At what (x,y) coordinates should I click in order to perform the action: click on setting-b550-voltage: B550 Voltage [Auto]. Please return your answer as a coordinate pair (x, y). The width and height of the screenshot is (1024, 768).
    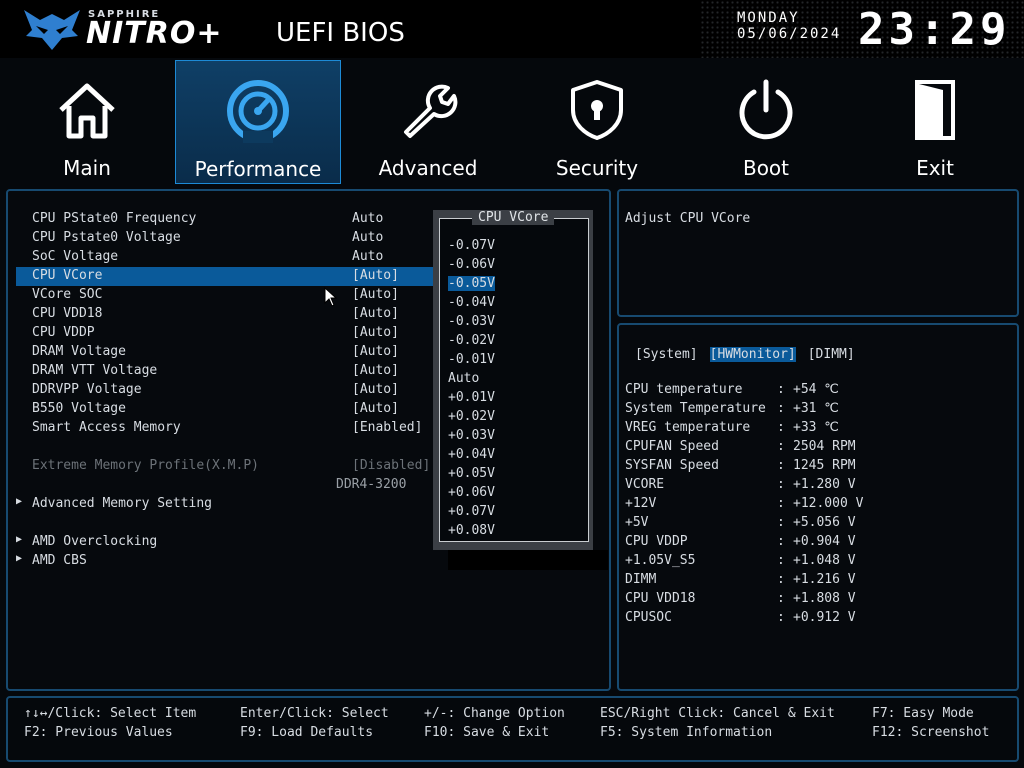
    Looking at the image, I should click on (230, 409).